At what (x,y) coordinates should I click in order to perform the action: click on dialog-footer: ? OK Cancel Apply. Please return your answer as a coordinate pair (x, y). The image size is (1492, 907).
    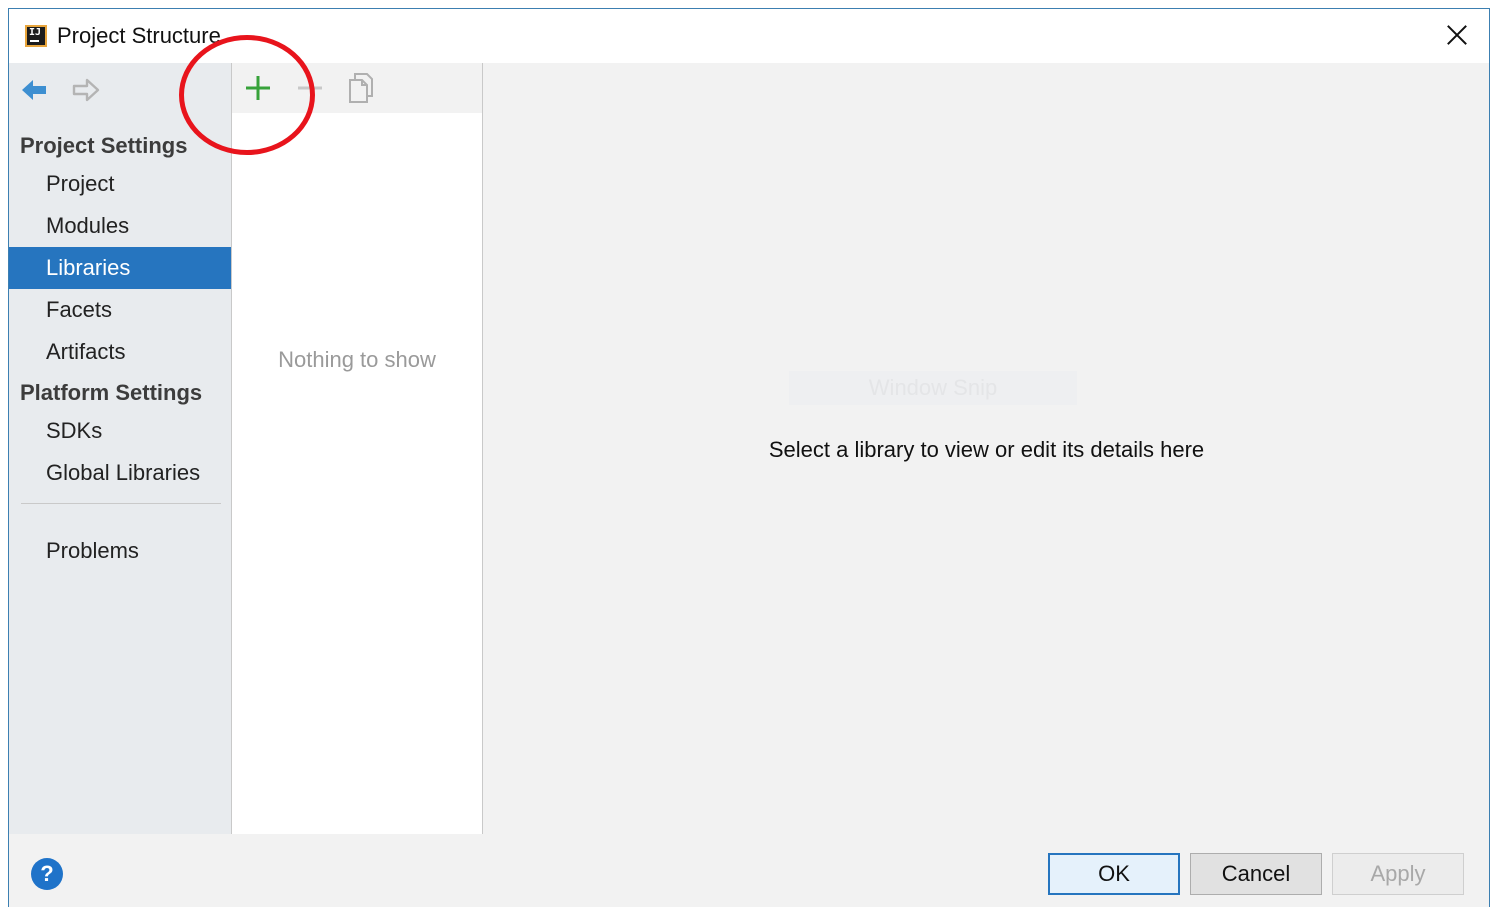
    Looking at the image, I should click on (749, 870).